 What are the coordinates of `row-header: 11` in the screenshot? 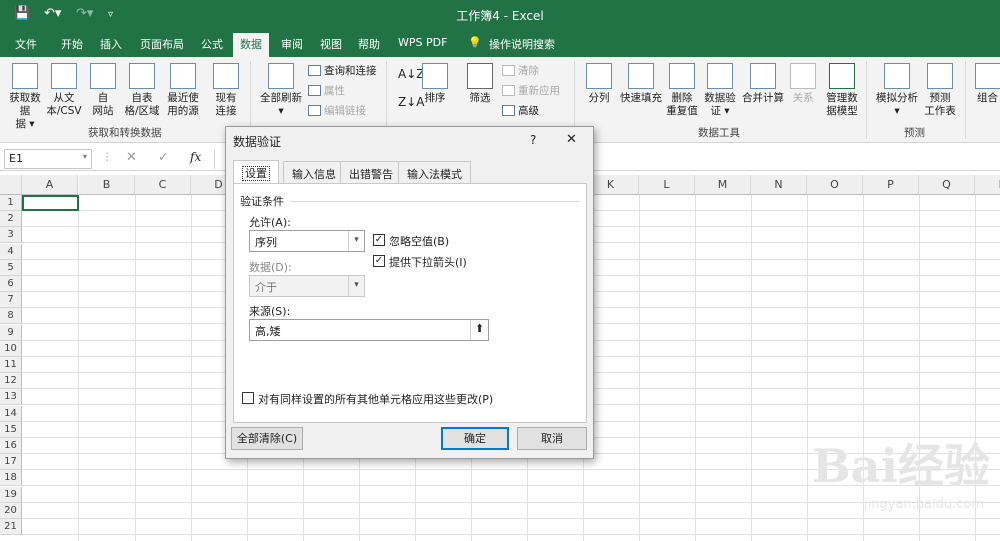 It's located at (11, 365).